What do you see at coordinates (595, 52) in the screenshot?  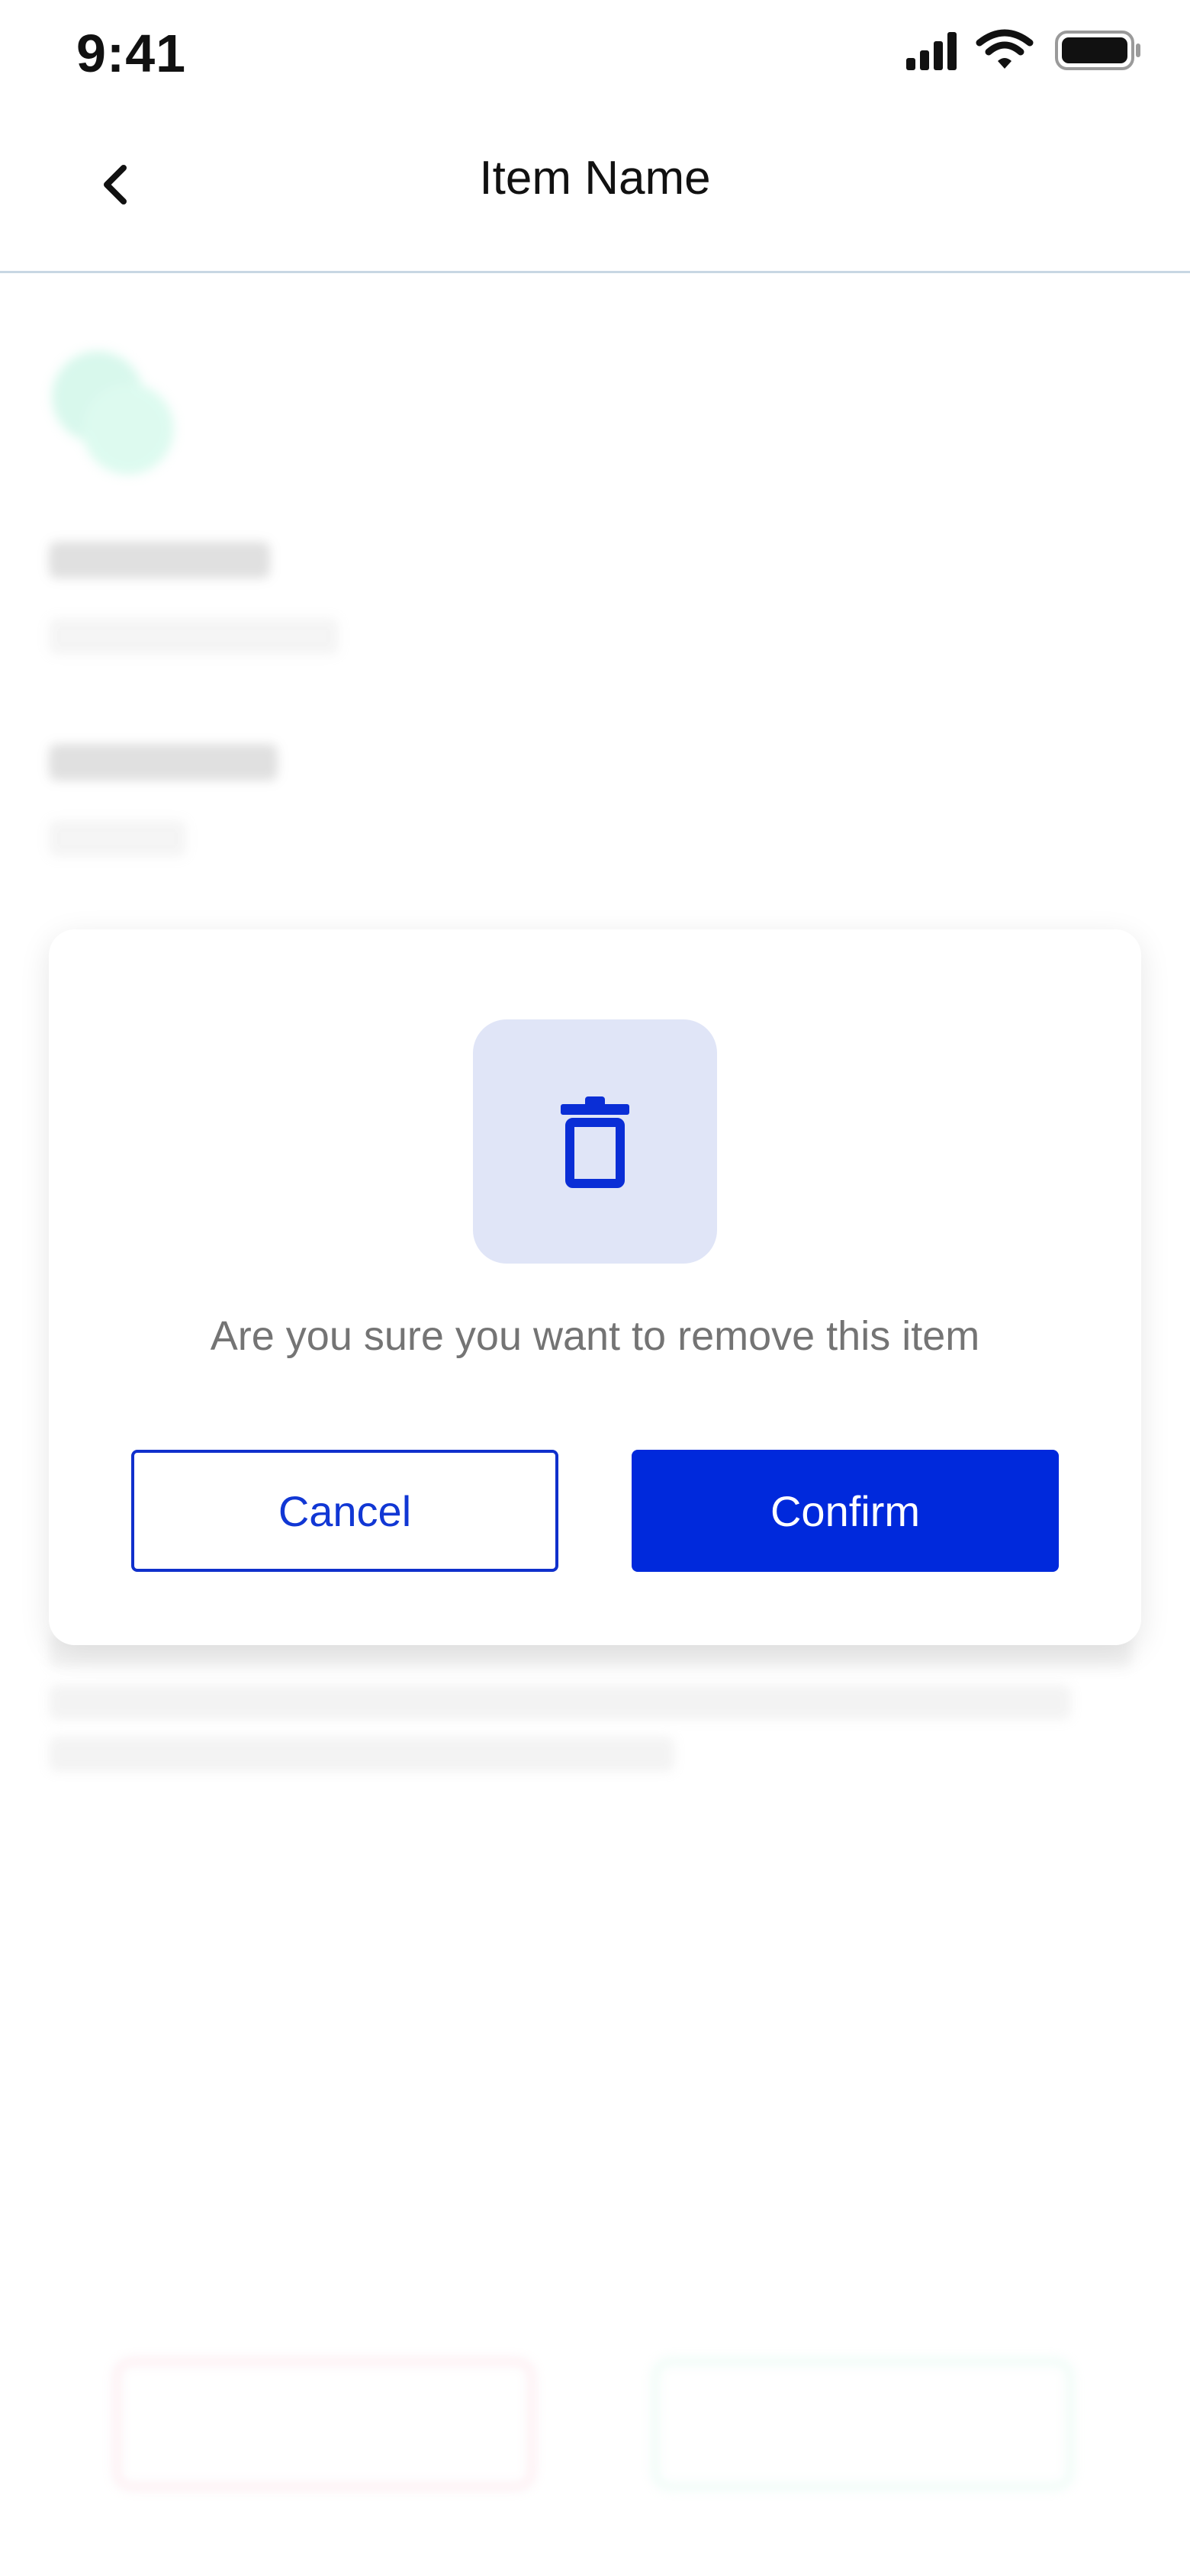 I see `status-bar: 9:41` at bounding box center [595, 52].